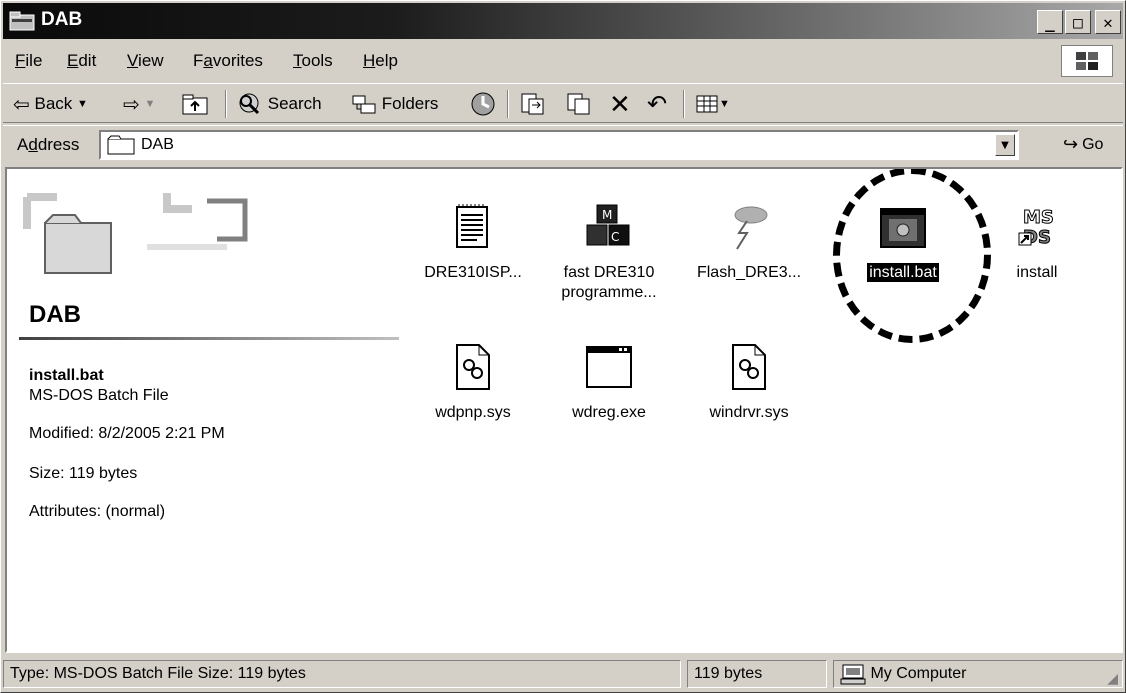 The width and height of the screenshot is (1126, 693). What do you see at coordinates (563, 21) in the screenshot?
I see `title-bar: DAB _ □ ✕` at bounding box center [563, 21].